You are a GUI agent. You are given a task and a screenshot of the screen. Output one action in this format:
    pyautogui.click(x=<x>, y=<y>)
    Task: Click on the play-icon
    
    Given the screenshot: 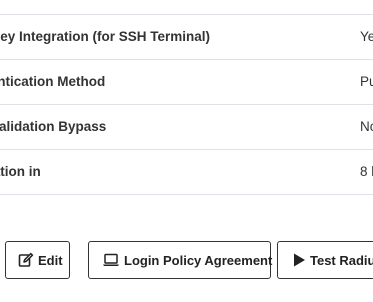 What is the action you would take?
    pyautogui.click(x=299, y=260)
    